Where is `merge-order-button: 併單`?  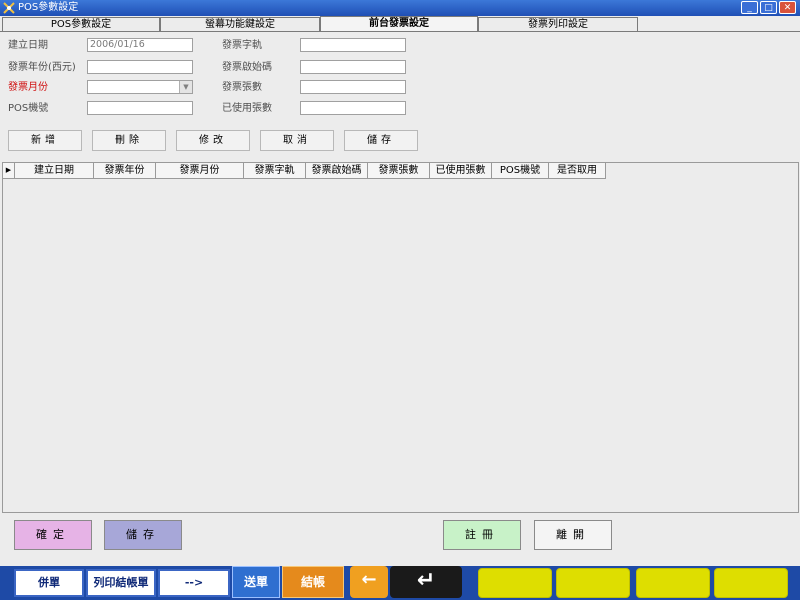 merge-order-button: 併單 is located at coordinates (49, 583).